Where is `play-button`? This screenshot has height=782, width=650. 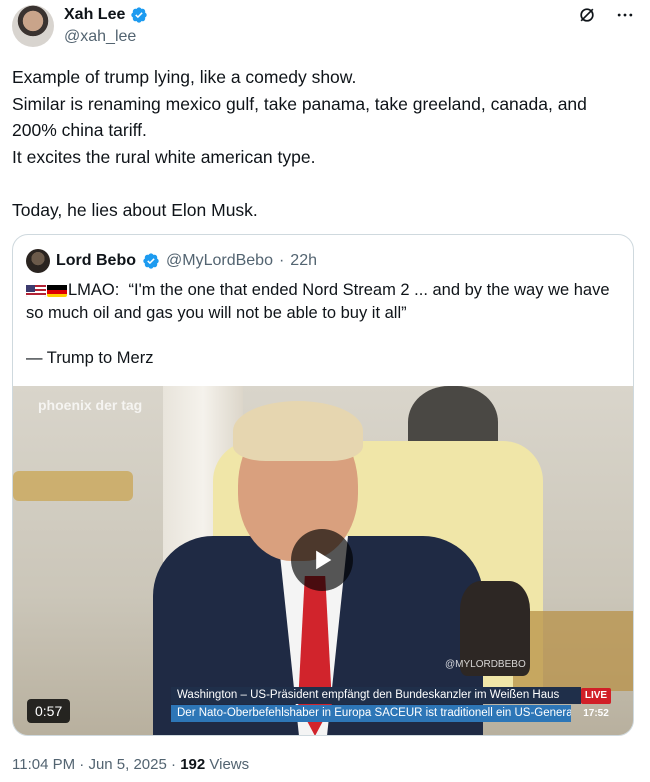 play-button is located at coordinates (322, 560).